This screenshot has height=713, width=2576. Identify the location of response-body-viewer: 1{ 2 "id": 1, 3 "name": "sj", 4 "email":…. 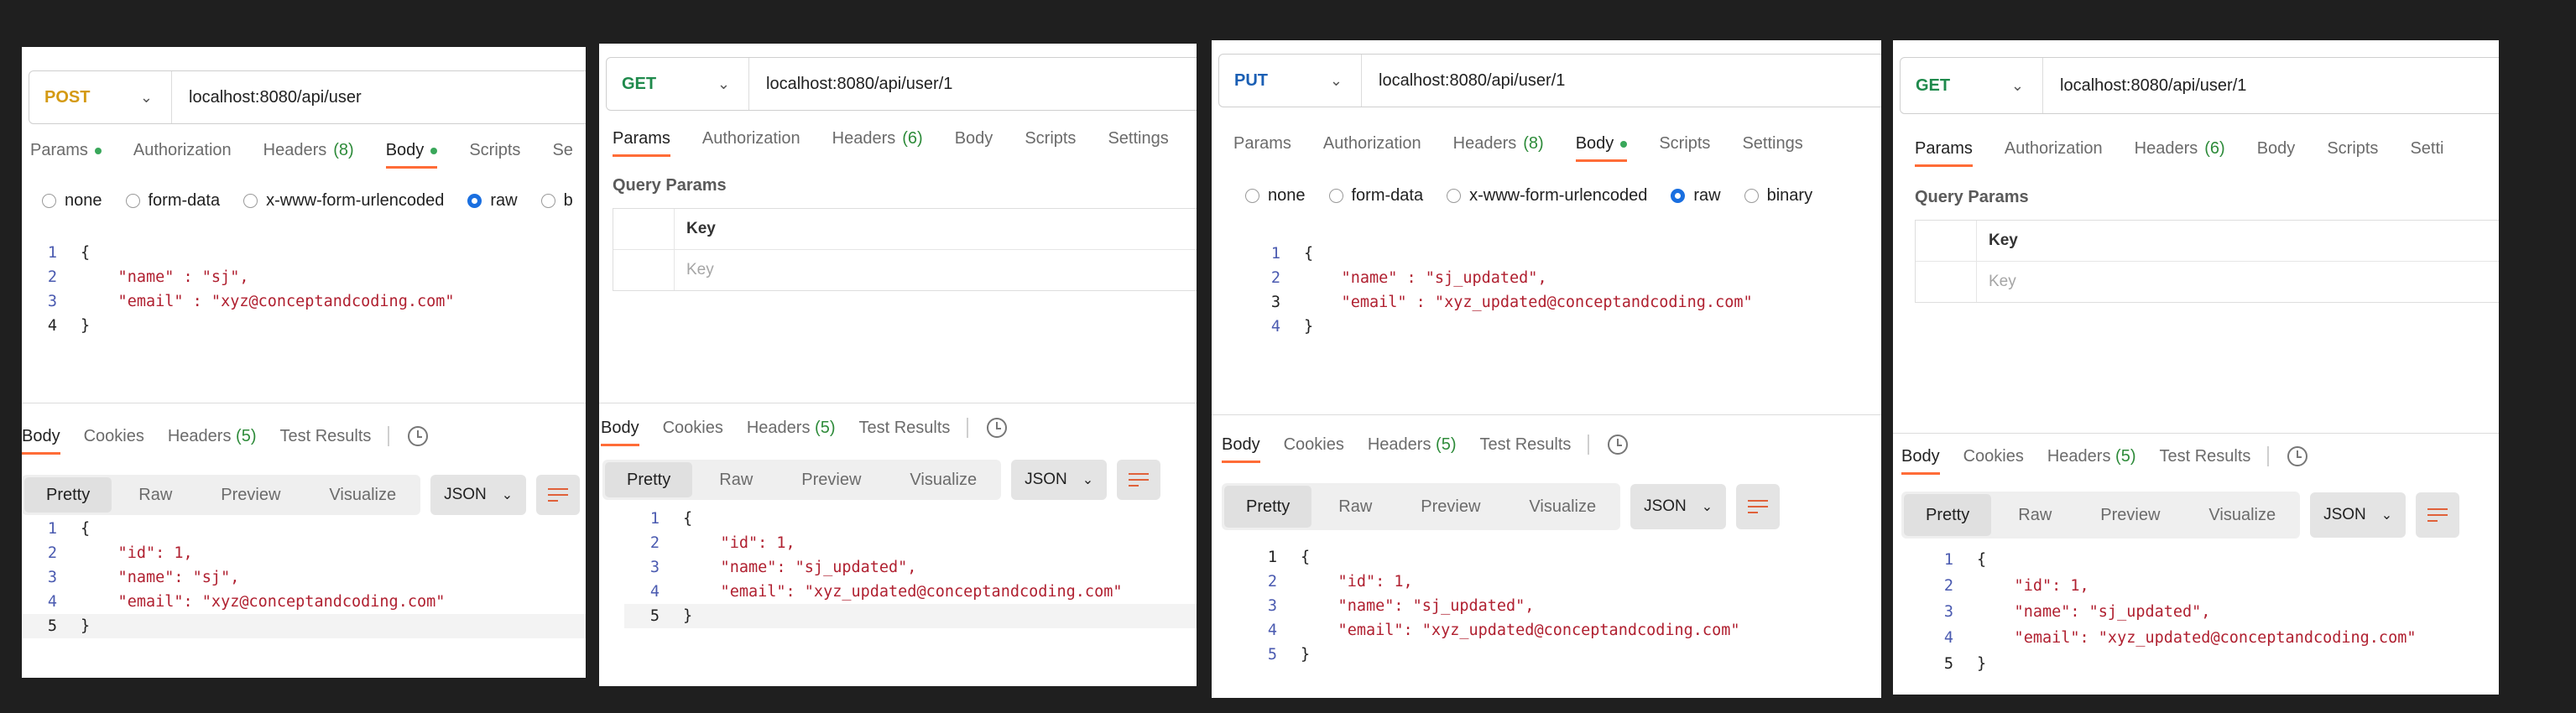
(304, 578).